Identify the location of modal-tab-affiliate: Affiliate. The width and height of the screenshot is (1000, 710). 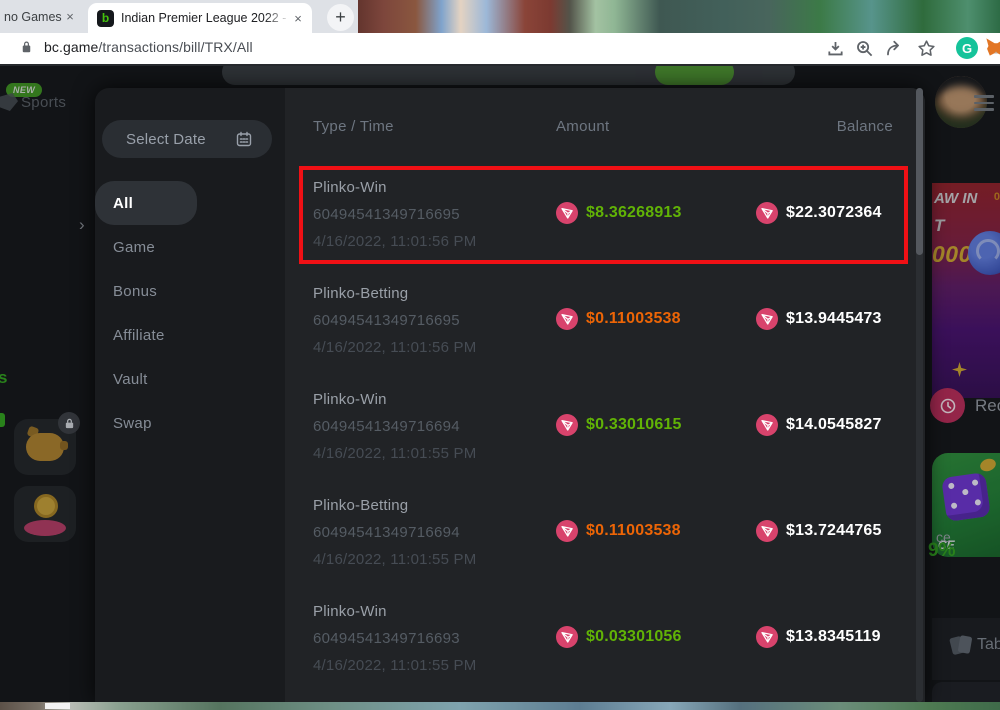
(190, 335).